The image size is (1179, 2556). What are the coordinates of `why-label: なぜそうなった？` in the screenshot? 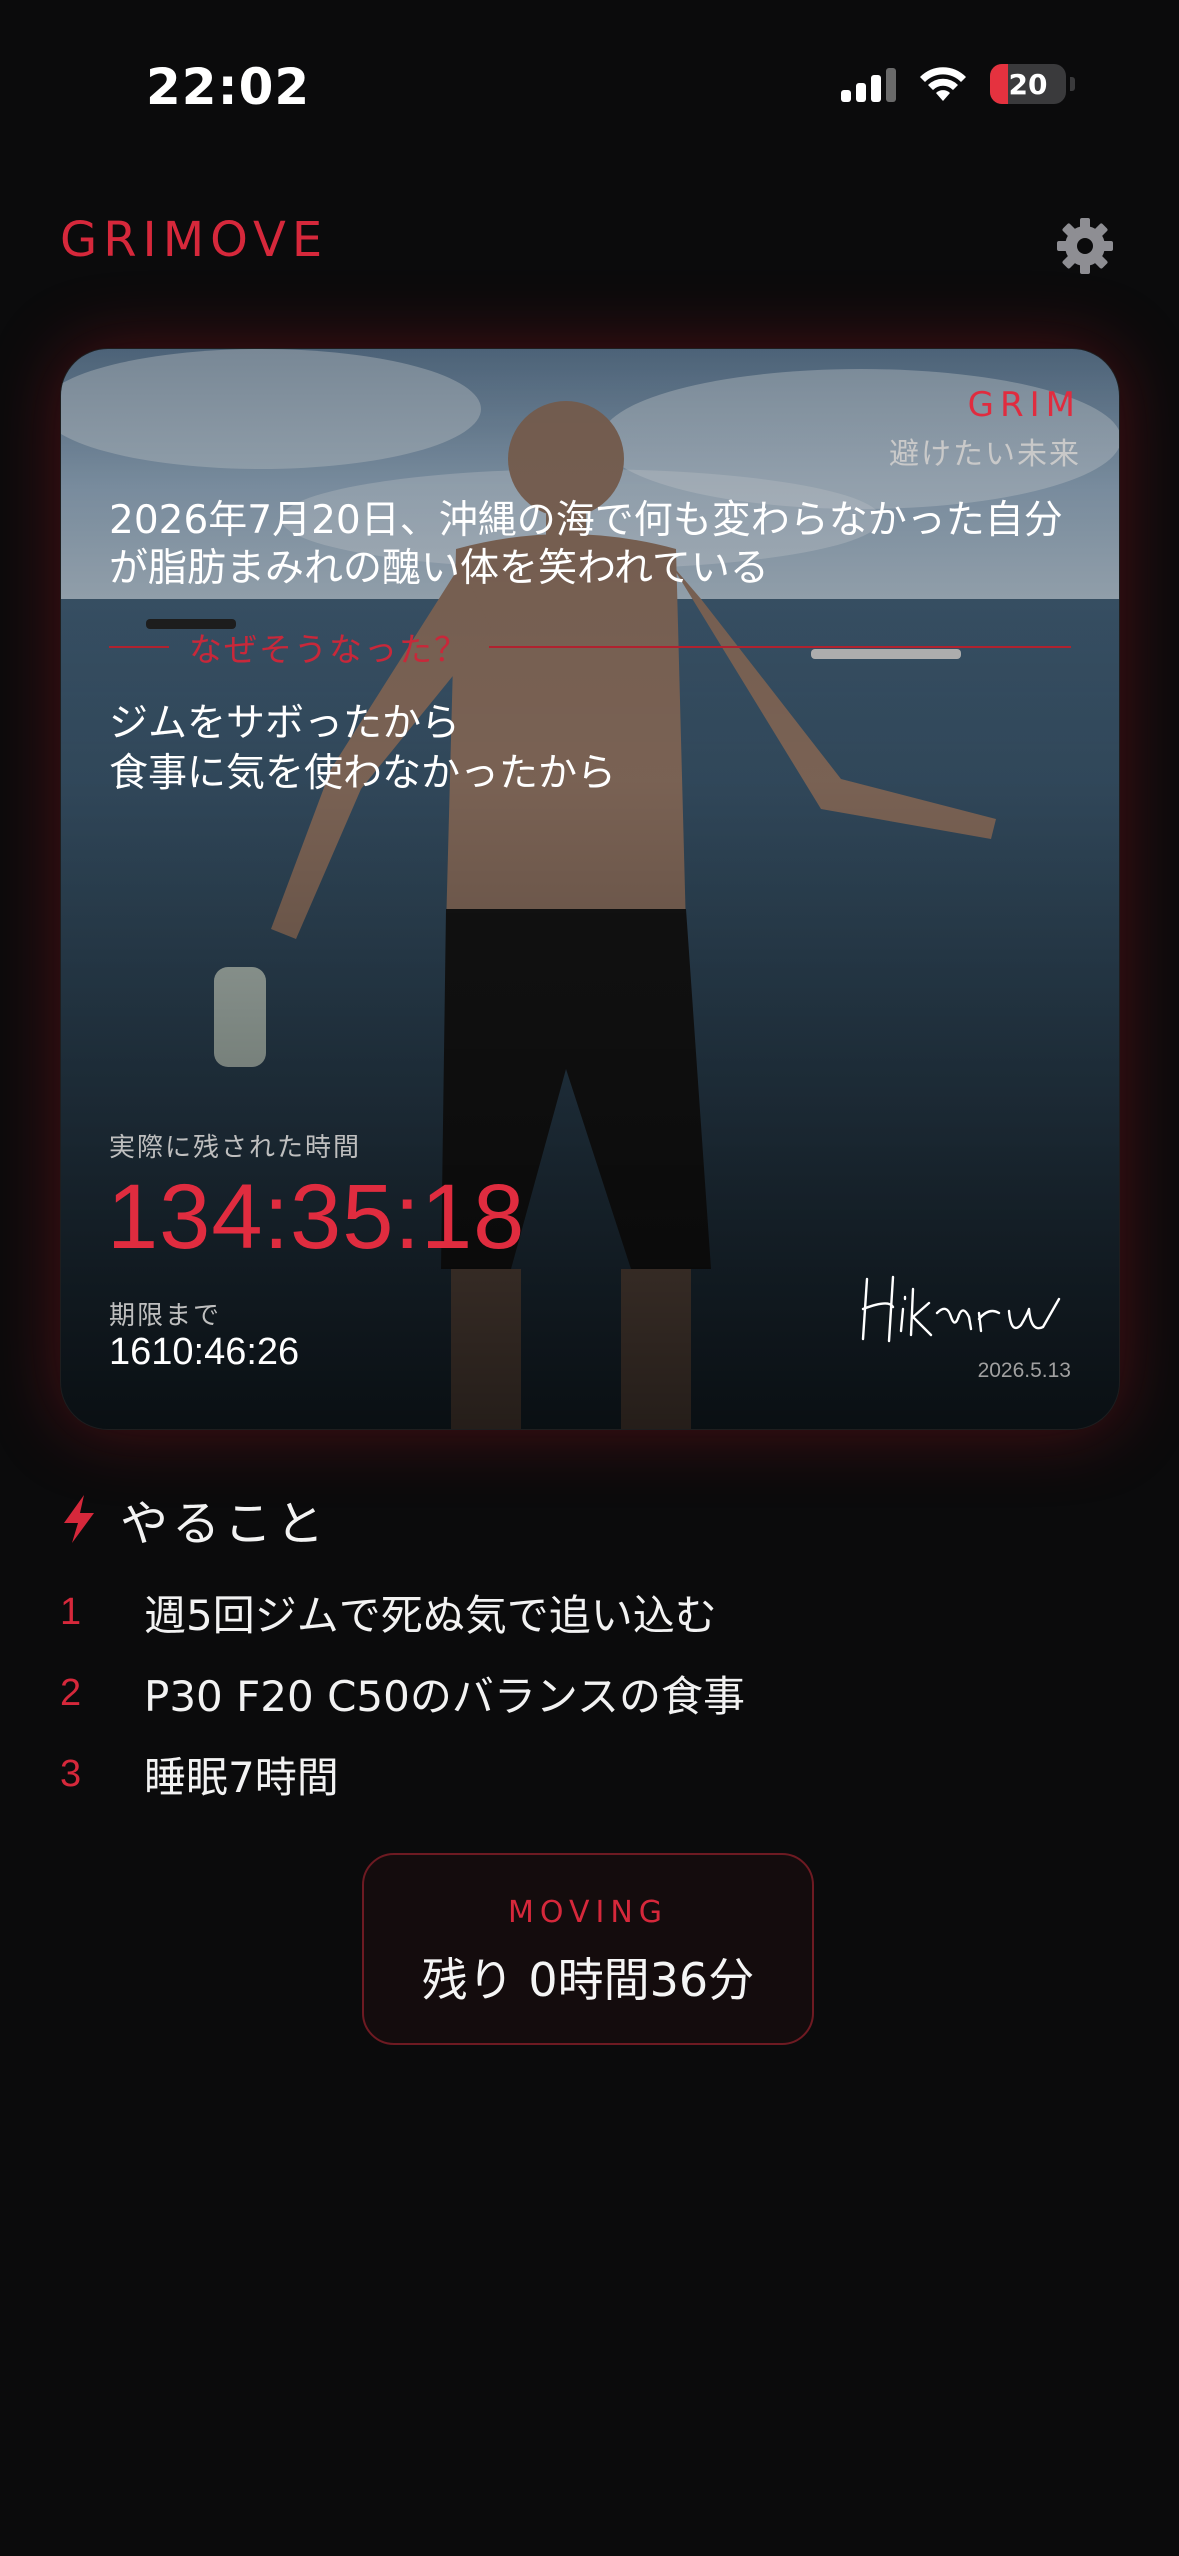 It's located at (329, 649).